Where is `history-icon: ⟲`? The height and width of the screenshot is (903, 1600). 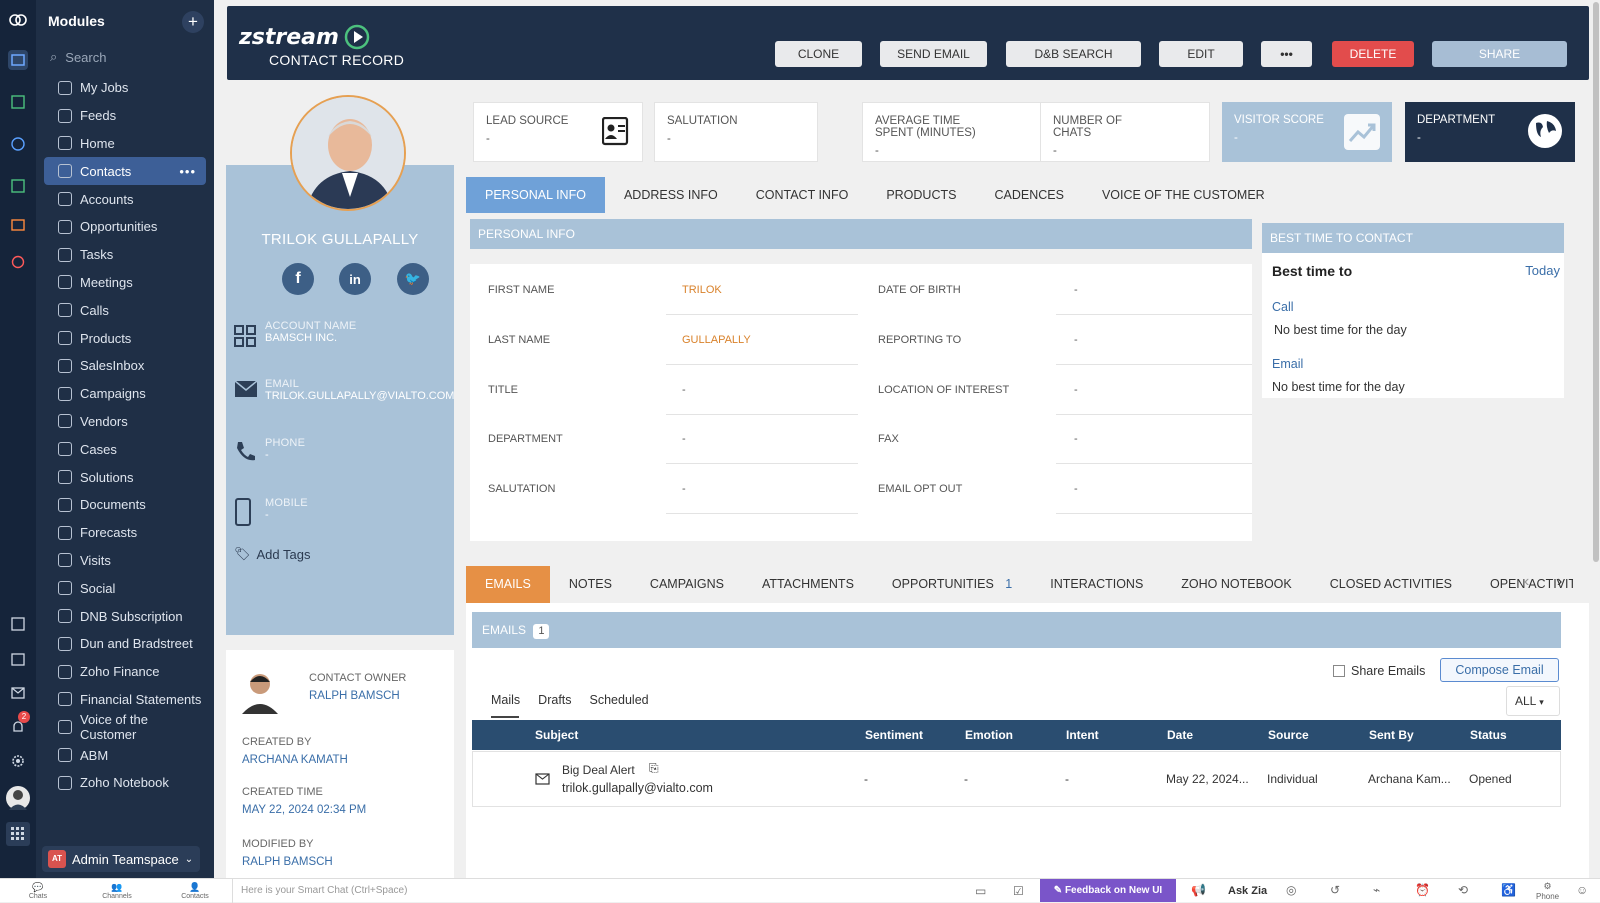
history-icon: ⟲ is located at coordinates (1463, 890).